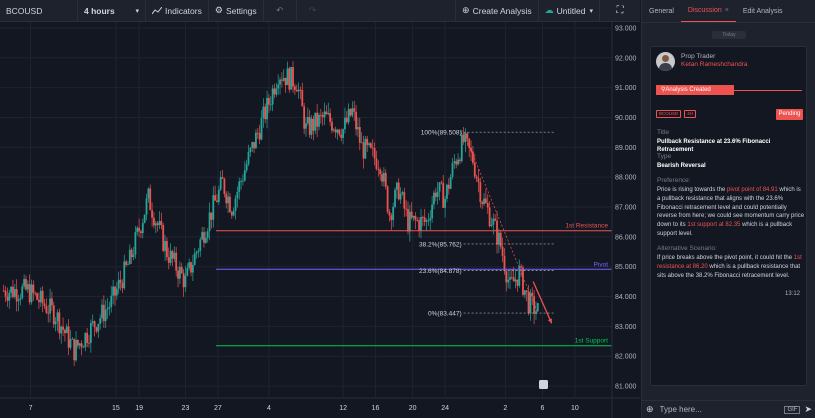 The height and width of the screenshot is (418, 815). What do you see at coordinates (497, 11) in the screenshot?
I see `create-analysis-button: ⊕ Create Analysis` at bounding box center [497, 11].